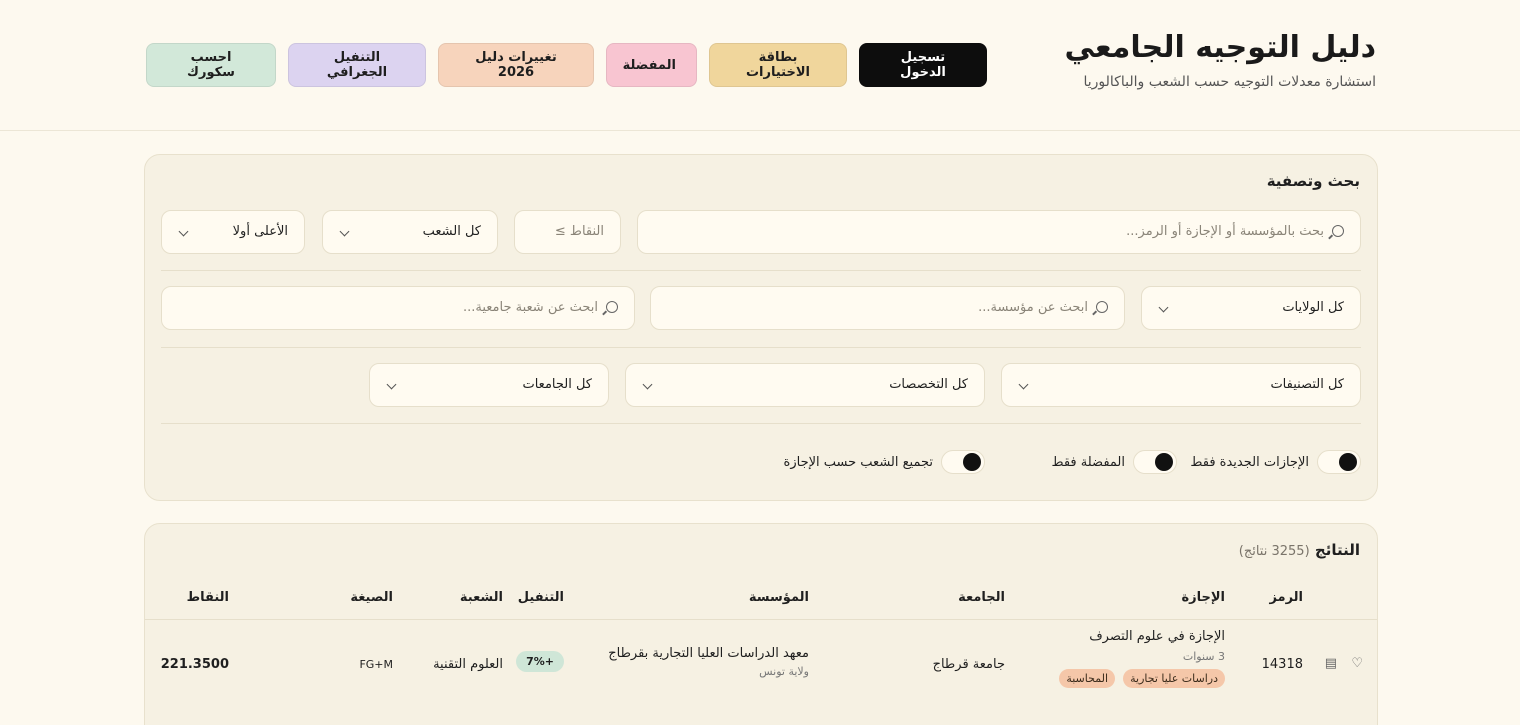 This screenshot has height=725, width=1520. What do you see at coordinates (981, 597) in the screenshot?
I see `col-university: الجامعة` at bounding box center [981, 597].